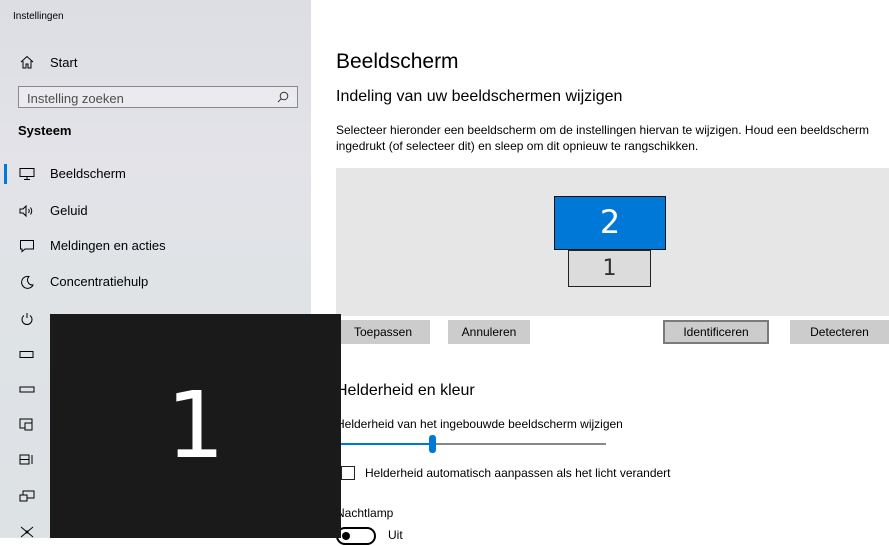  Describe the element at coordinates (356, 536) in the screenshot. I see `night-light-toggle` at that location.